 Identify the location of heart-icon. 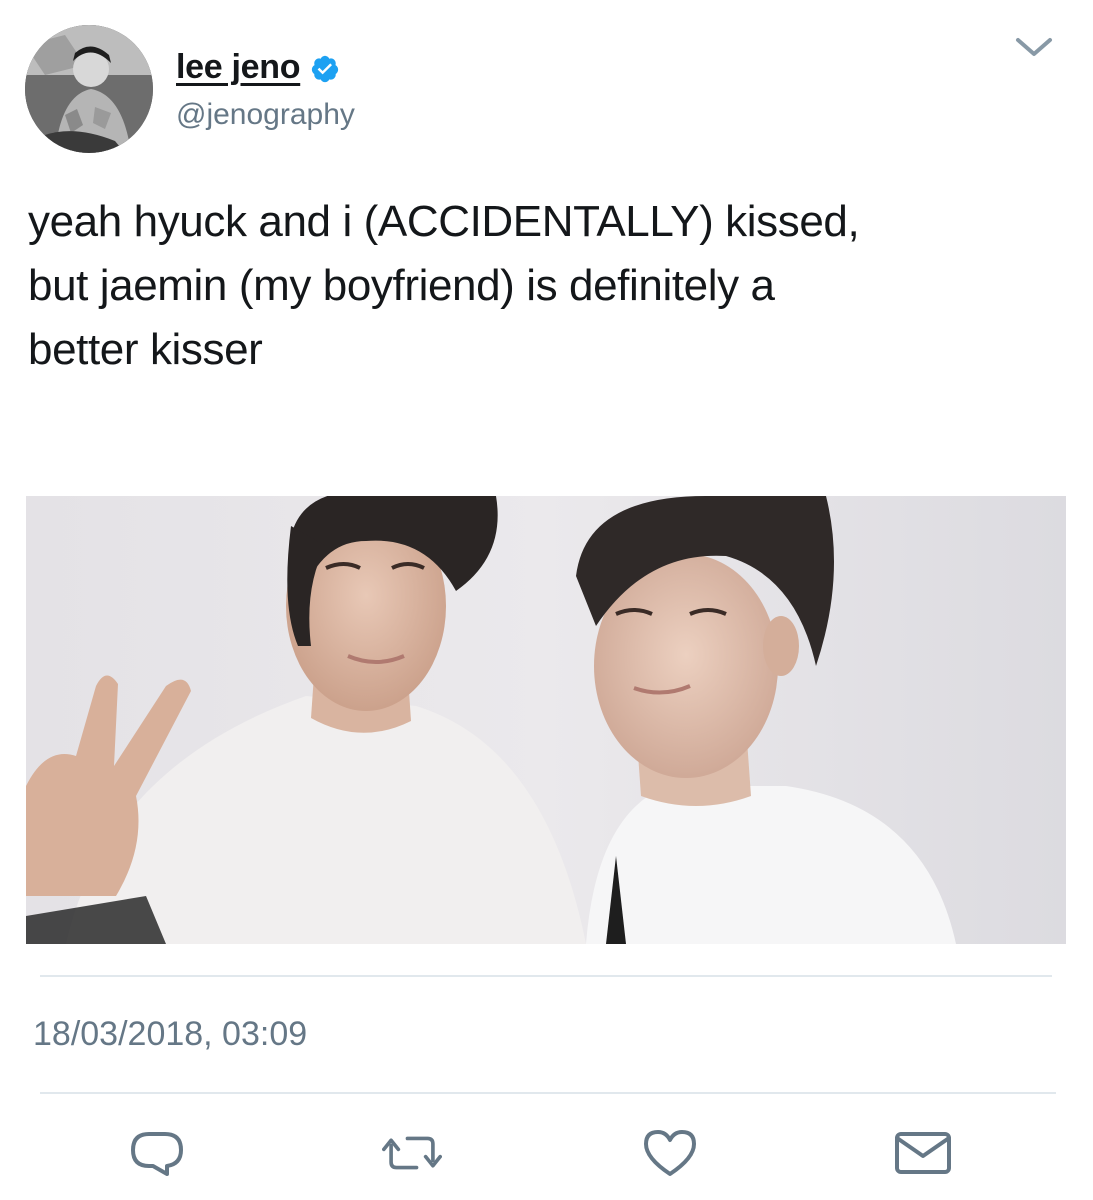
(670, 1153).